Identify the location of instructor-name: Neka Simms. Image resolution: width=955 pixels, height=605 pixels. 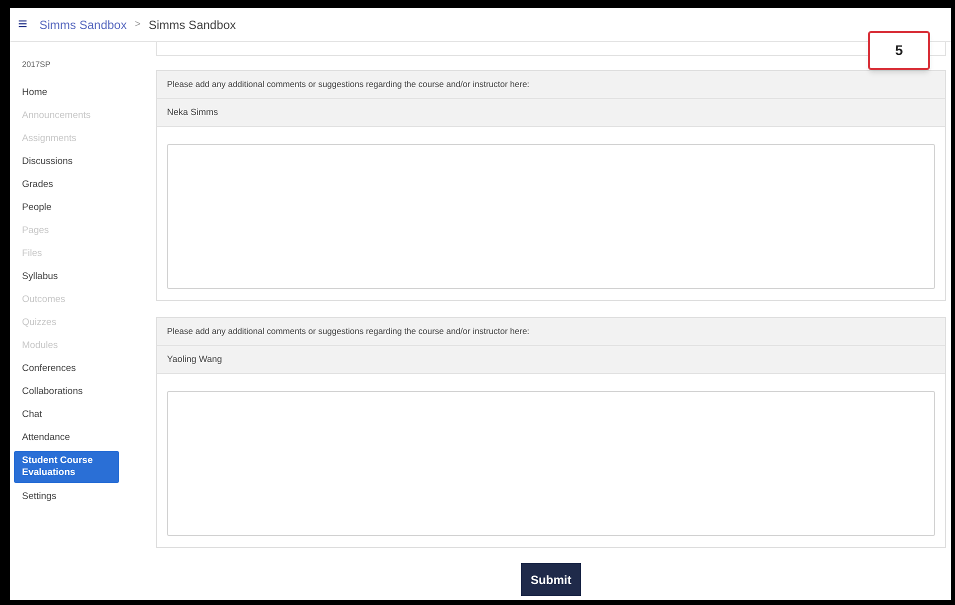
(551, 113).